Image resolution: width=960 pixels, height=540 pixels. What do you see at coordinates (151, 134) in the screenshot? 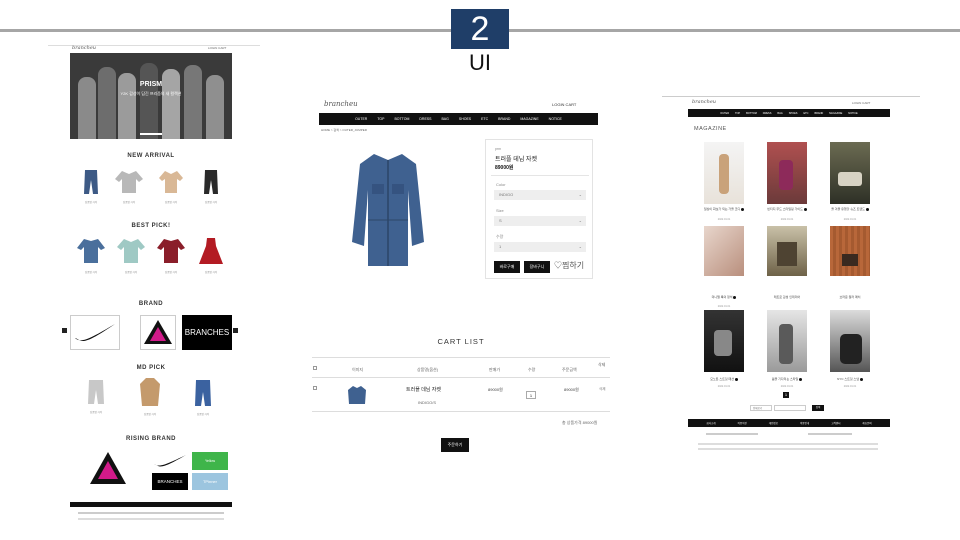
I see `carousel-dots` at bounding box center [151, 134].